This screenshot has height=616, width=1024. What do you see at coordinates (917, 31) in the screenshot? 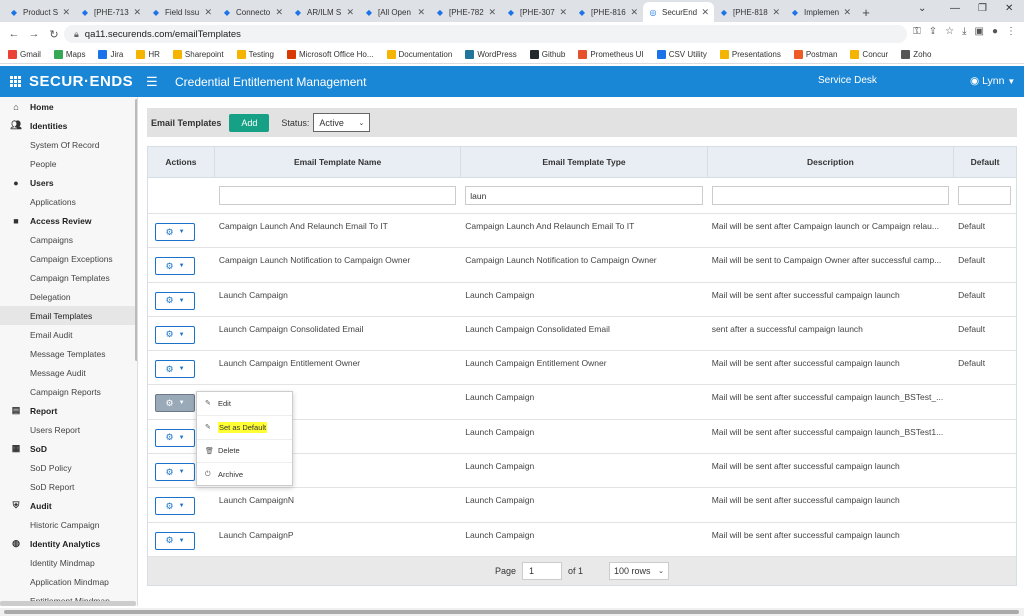
I see `key-icon: ⚿` at bounding box center [917, 31].